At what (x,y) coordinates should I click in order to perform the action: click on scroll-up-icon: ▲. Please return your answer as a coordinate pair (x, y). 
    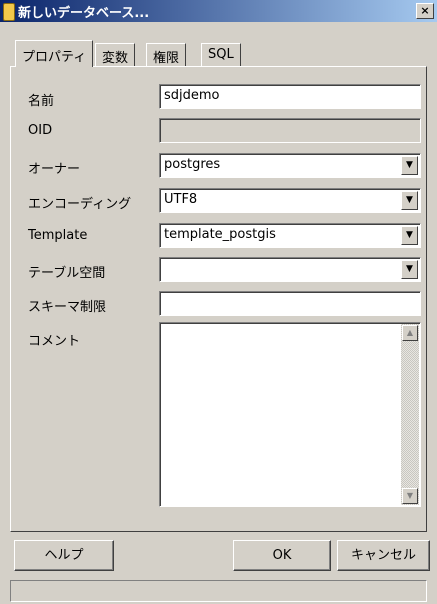
    Looking at the image, I should click on (410, 333).